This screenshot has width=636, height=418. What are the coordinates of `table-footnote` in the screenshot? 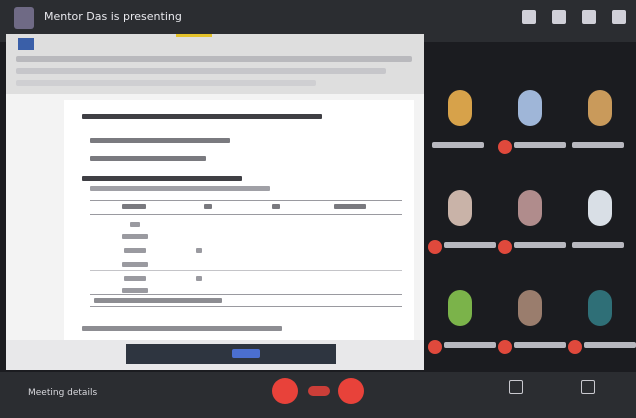 It's located at (158, 300).